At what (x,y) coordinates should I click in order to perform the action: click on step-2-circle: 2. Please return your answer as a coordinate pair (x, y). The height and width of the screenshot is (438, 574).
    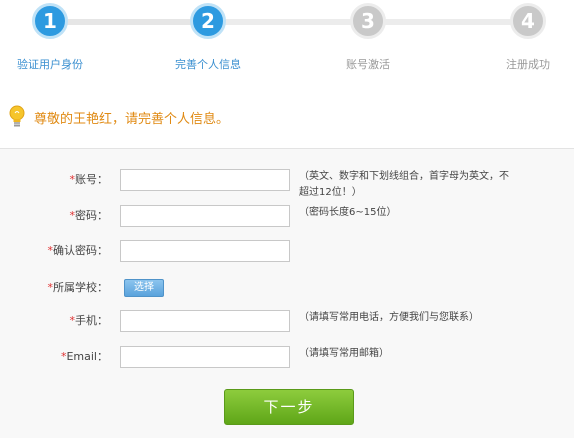
    Looking at the image, I should click on (208, 21).